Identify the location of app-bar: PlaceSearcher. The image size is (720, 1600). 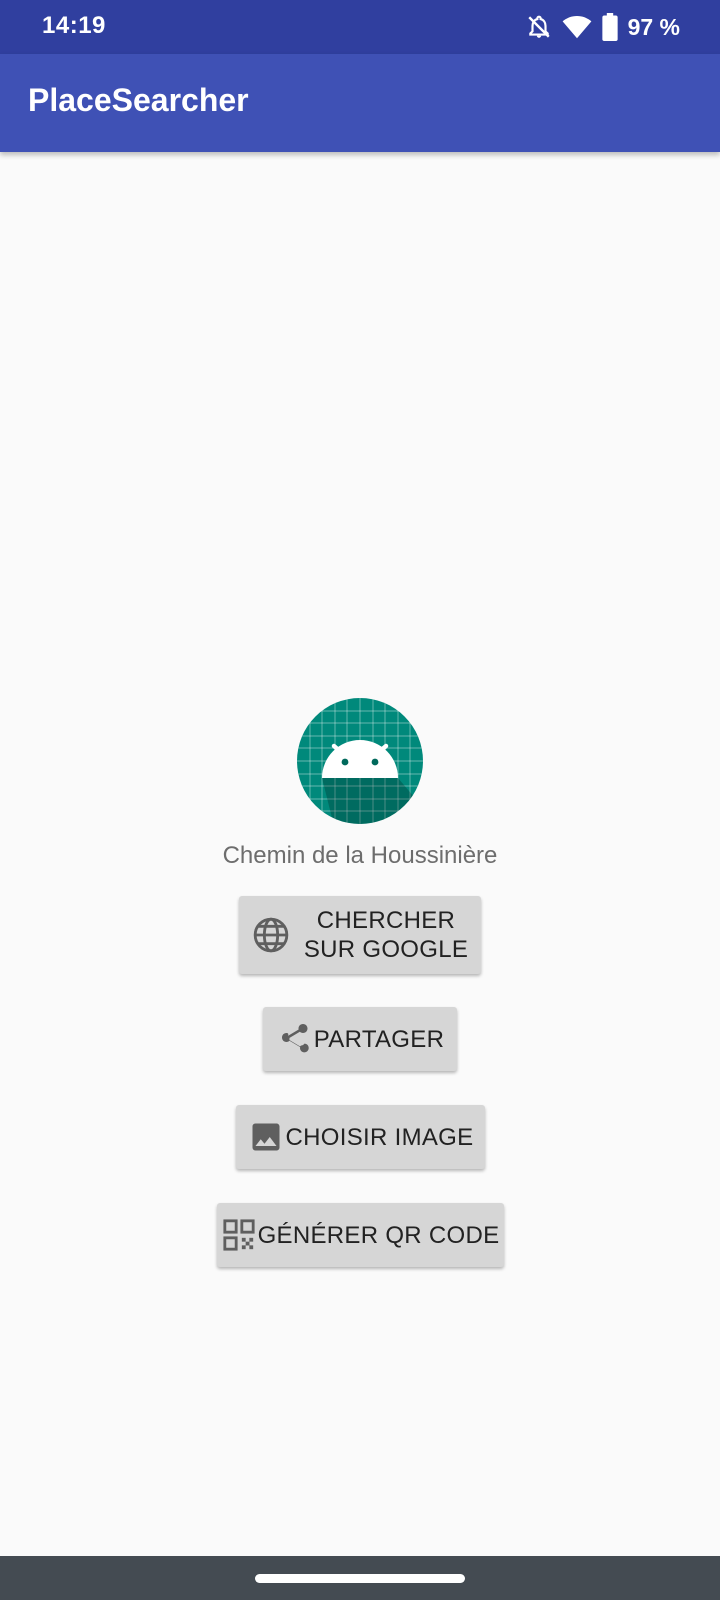
(360, 103).